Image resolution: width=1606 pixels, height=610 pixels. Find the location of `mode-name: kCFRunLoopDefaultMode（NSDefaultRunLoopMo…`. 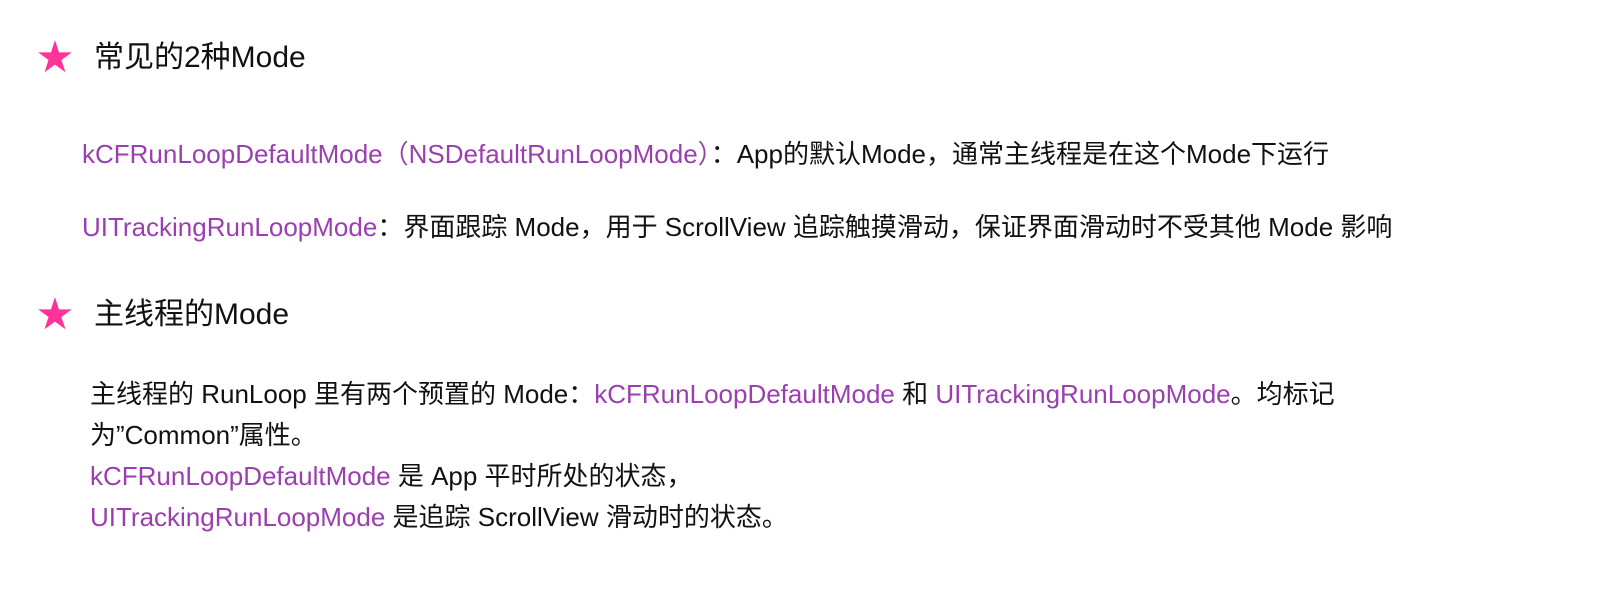

mode-name: kCFRunLoopDefaultMode（NSDefaultRunLoopMo… is located at coordinates (396, 154).